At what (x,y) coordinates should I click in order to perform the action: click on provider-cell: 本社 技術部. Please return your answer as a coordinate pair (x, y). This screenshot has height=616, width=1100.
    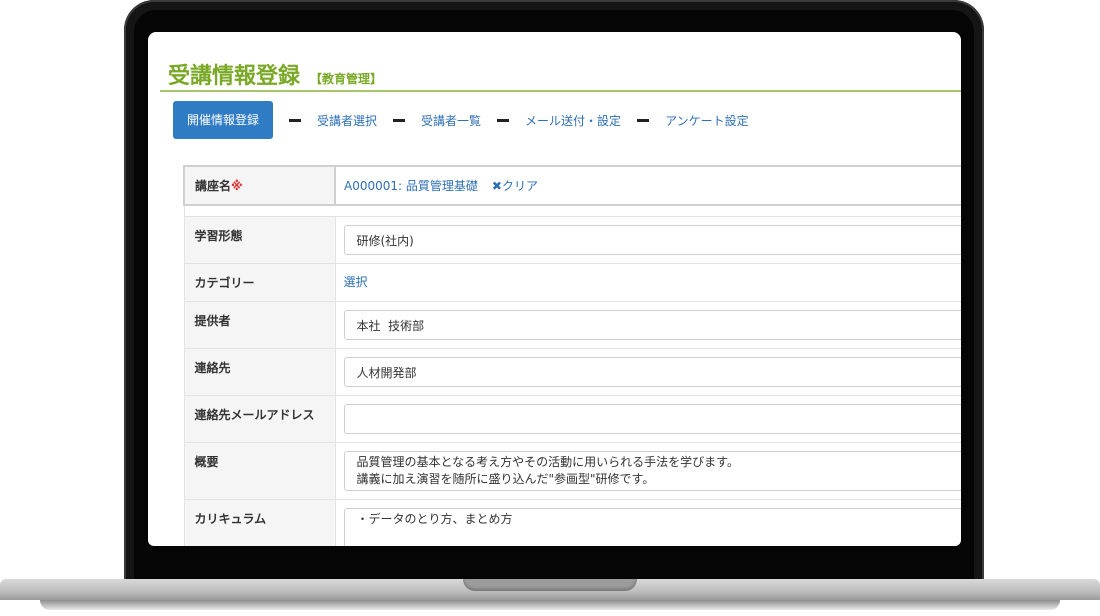
    Looking at the image, I should click on (647, 325).